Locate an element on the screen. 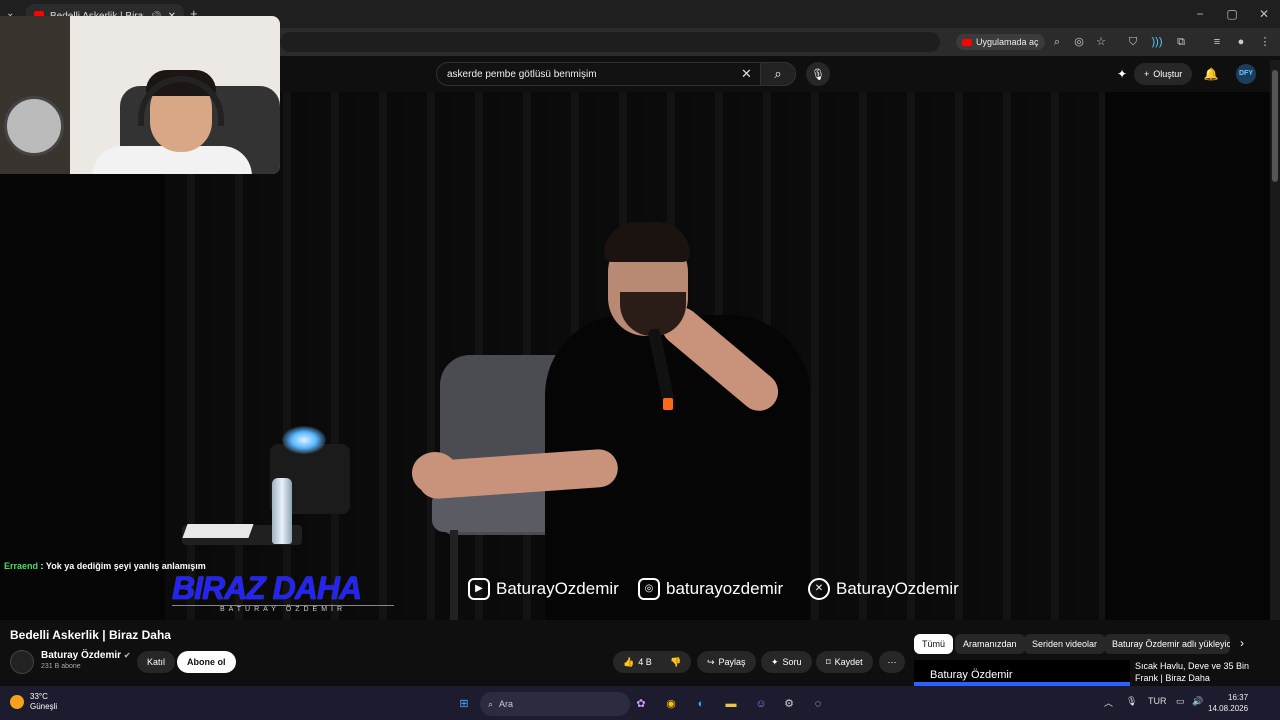 This screenshot has width=1280, height=720. join-label: Katıl is located at coordinates (156, 662).